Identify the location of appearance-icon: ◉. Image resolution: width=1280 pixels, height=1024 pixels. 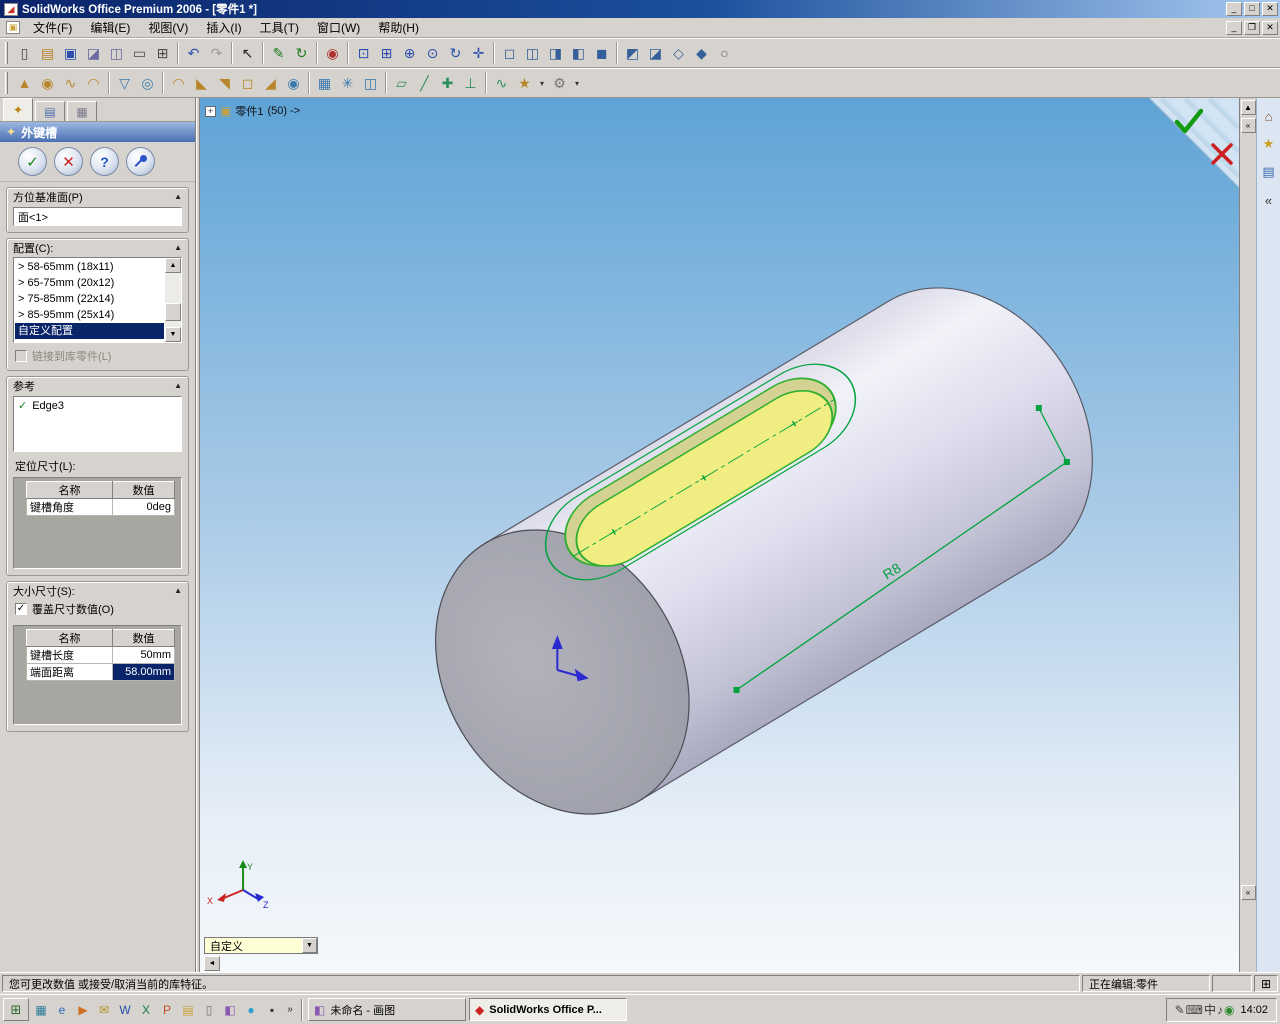
(332, 53).